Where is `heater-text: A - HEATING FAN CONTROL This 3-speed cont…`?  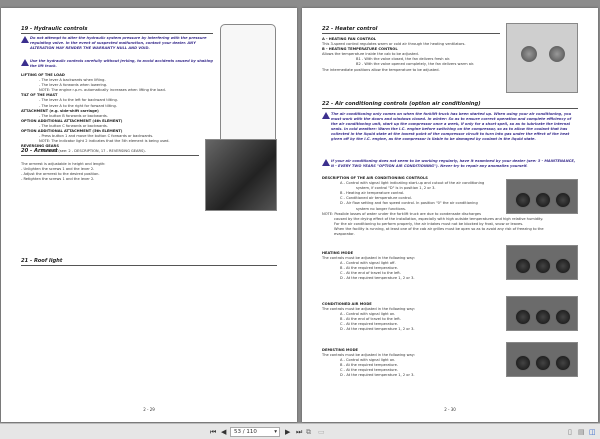
heater-text: A - HEATING FAN CONTROL This 3-speed cont… is located at coordinates (412, 55).